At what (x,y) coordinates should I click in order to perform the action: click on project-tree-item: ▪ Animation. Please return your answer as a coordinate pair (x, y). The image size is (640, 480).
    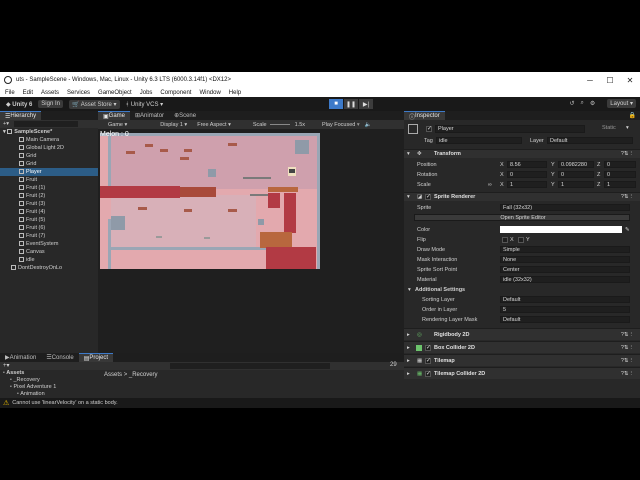
    Looking at the image, I should click on (50, 394).